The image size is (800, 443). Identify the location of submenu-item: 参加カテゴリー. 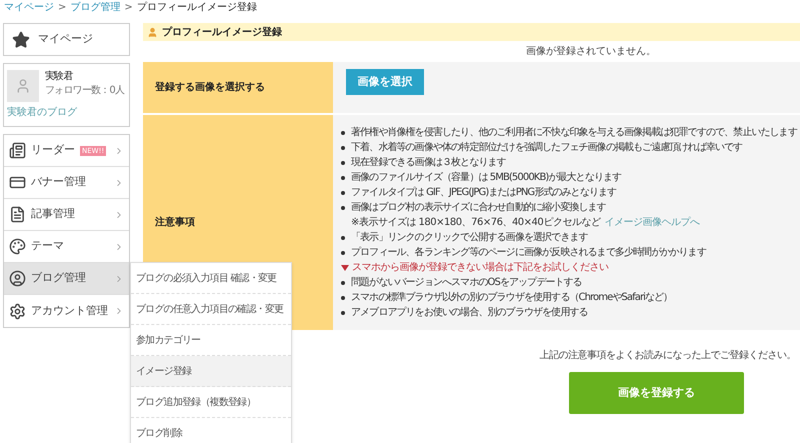
(211, 340).